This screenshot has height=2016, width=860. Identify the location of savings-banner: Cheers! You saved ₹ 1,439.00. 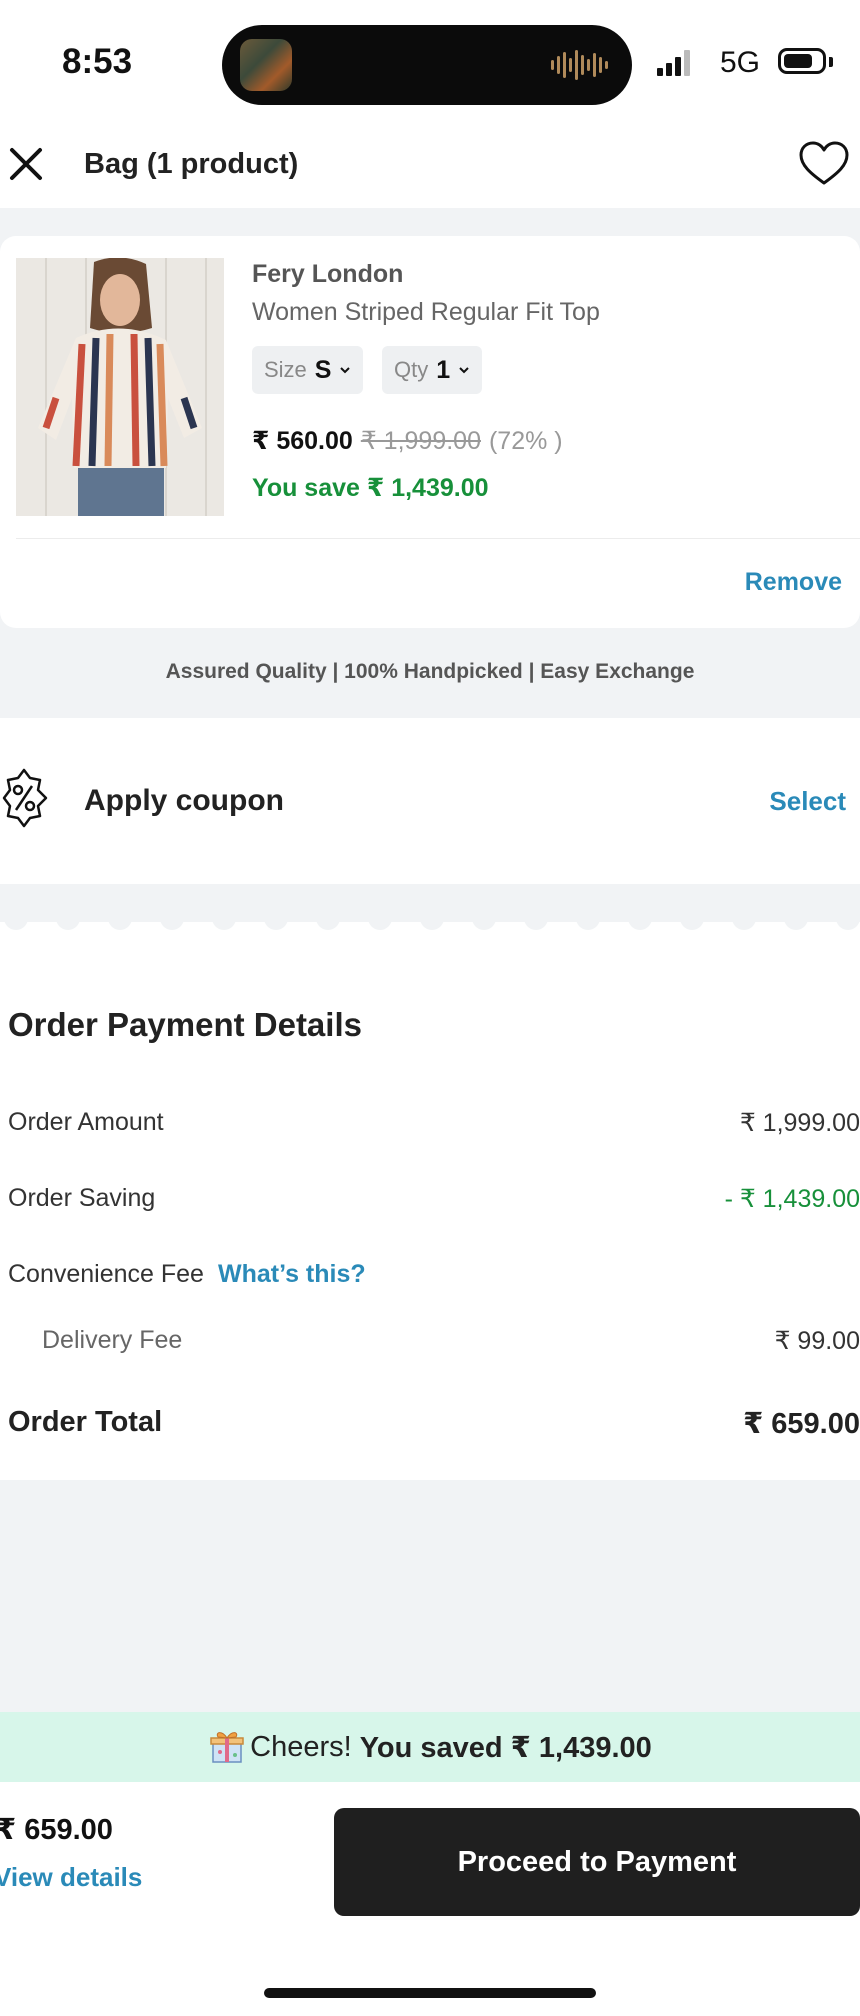
(430, 1747).